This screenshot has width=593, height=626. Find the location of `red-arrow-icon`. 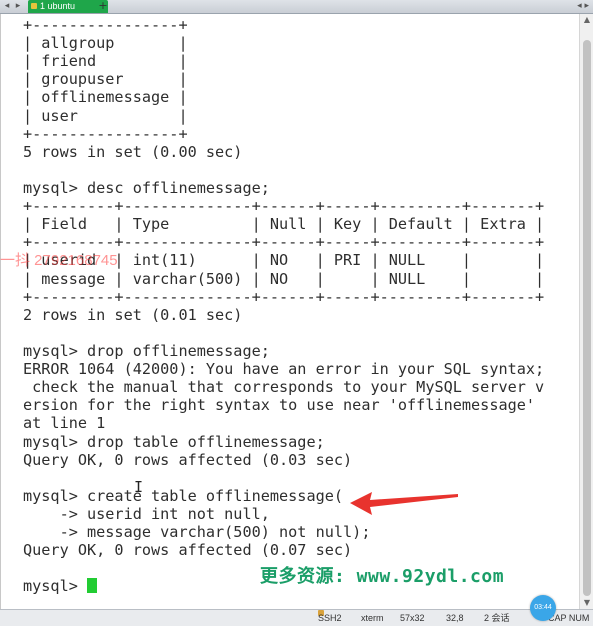

red-arrow-icon is located at coordinates (404, 503).